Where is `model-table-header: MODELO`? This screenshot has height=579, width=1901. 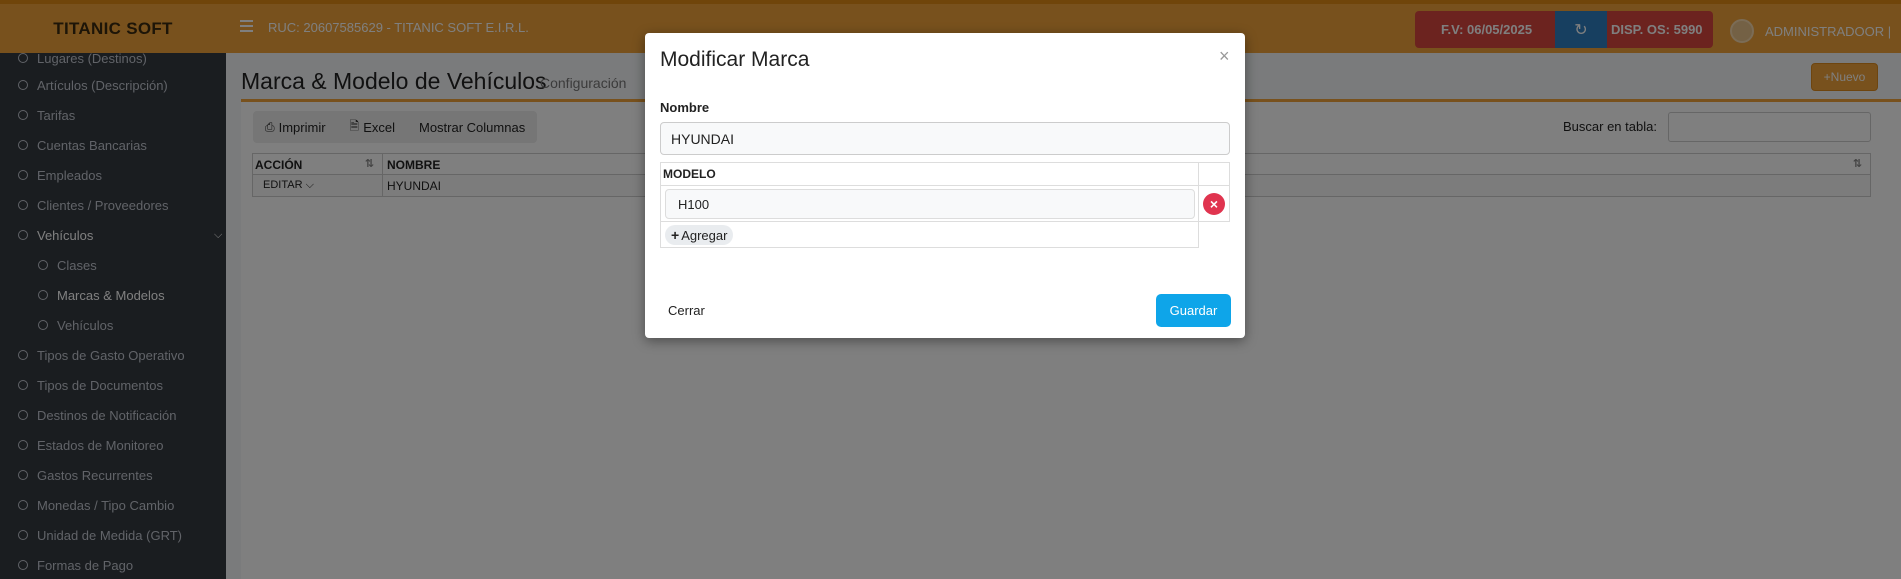
model-table-header: MODELO is located at coordinates (945, 174).